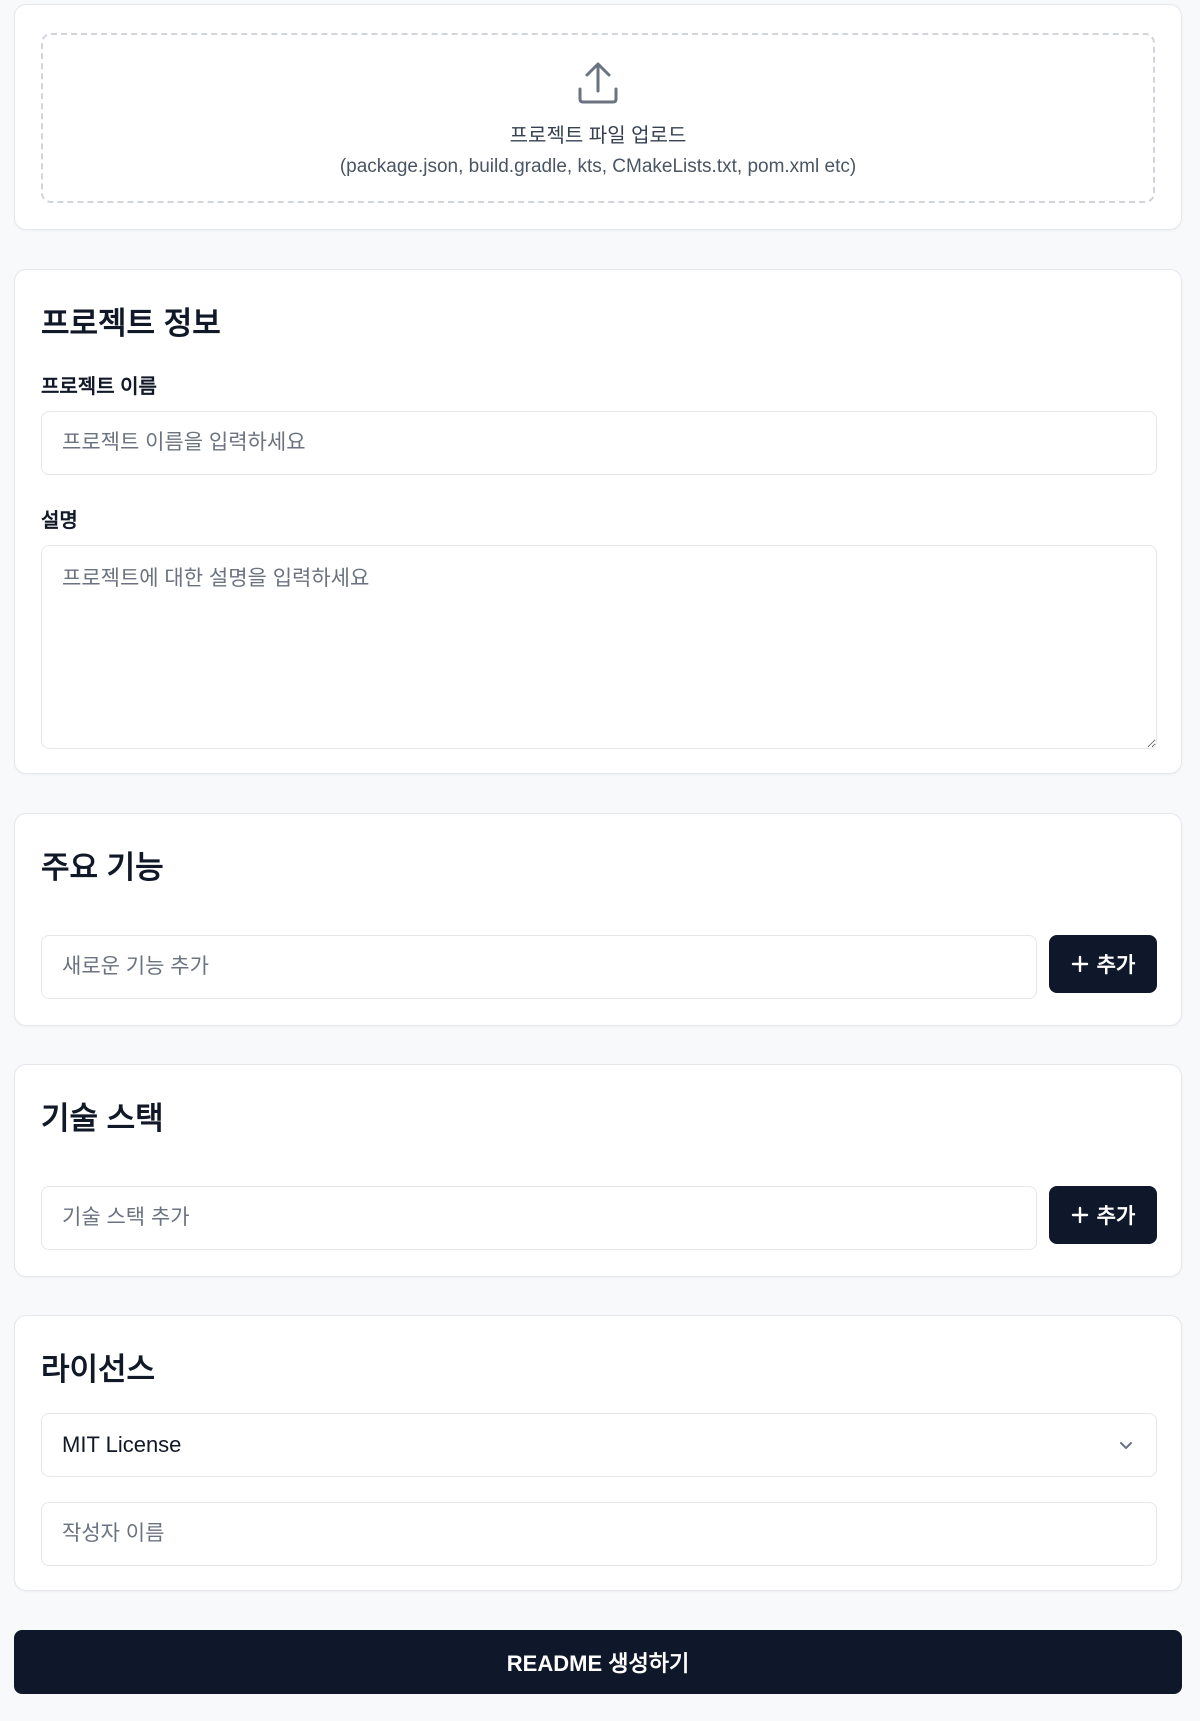 This screenshot has width=1200, height=1721. What do you see at coordinates (122, 1444) in the screenshot?
I see `license-selected-value: MIT License` at bounding box center [122, 1444].